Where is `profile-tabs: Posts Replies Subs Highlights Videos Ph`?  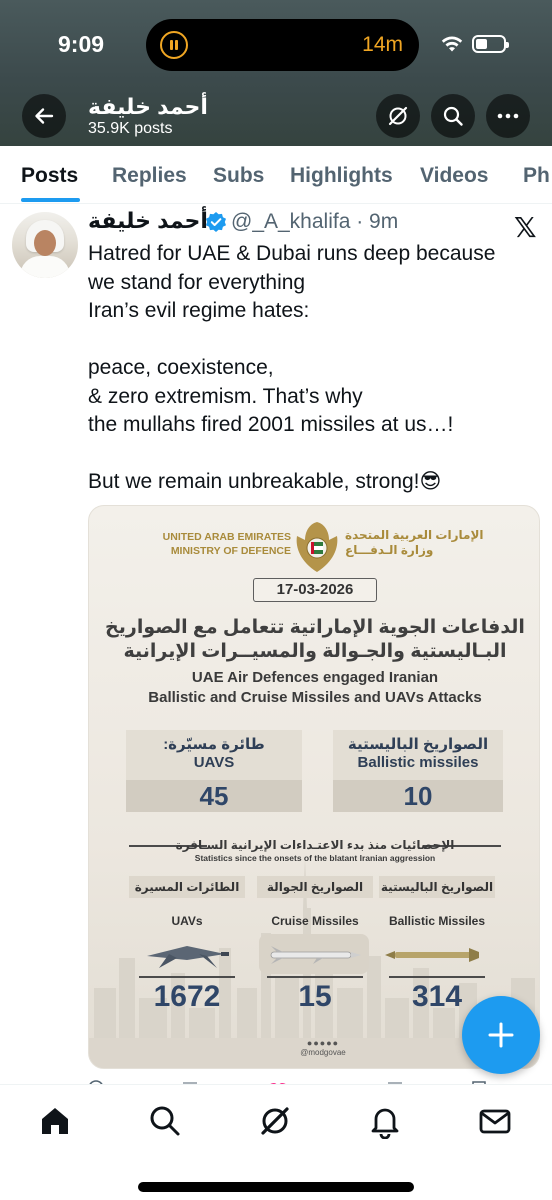
profile-tabs: Posts Replies Subs Highlights Videos Ph is located at coordinates (276, 175).